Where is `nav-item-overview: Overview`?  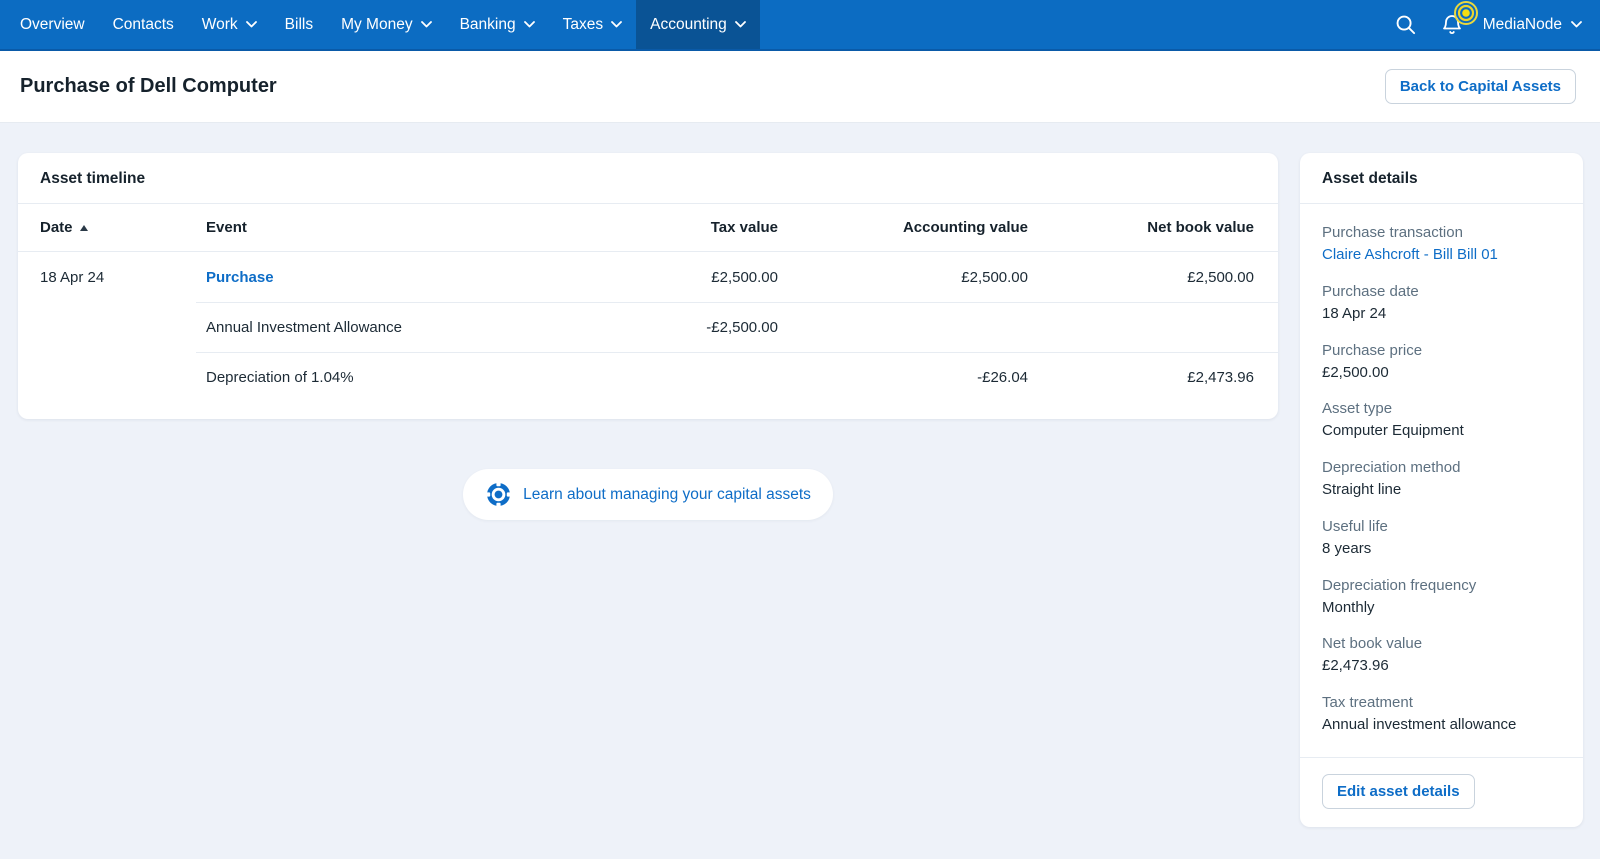
nav-item-overview: Overview is located at coordinates (52, 24).